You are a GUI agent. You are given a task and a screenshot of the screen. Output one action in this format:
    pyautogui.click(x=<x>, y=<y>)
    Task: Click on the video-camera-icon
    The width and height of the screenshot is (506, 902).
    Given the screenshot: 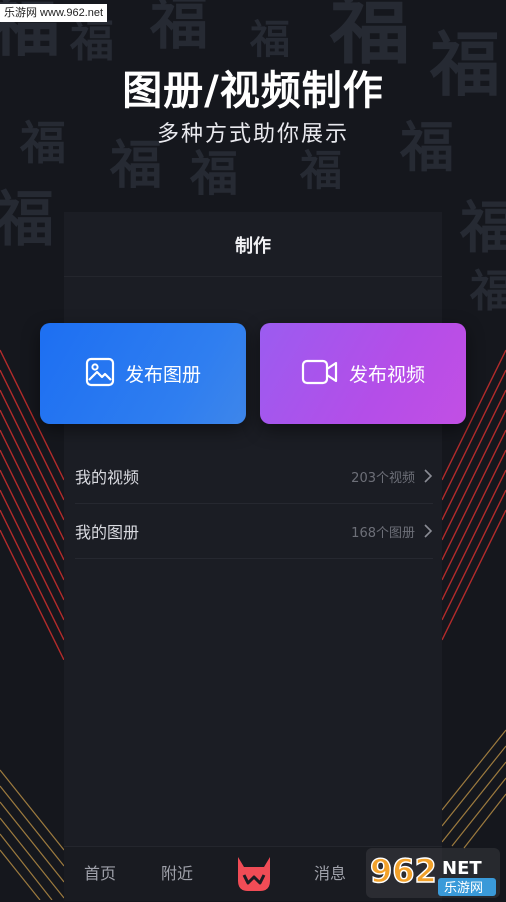 What is the action you would take?
    pyautogui.click(x=320, y=374)
    